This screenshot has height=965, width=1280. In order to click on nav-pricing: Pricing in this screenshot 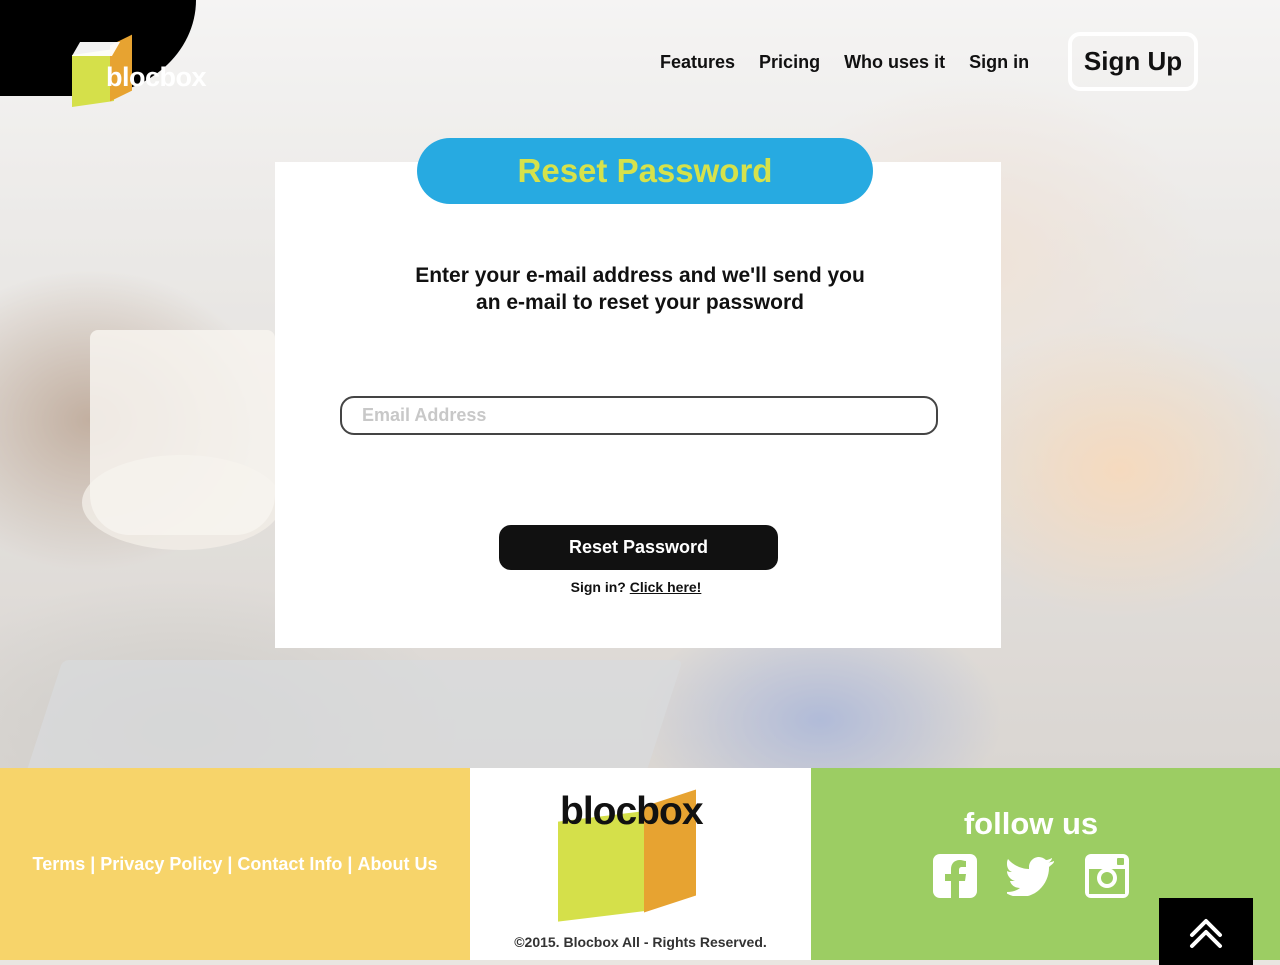, I will do `click(789, 62)`.